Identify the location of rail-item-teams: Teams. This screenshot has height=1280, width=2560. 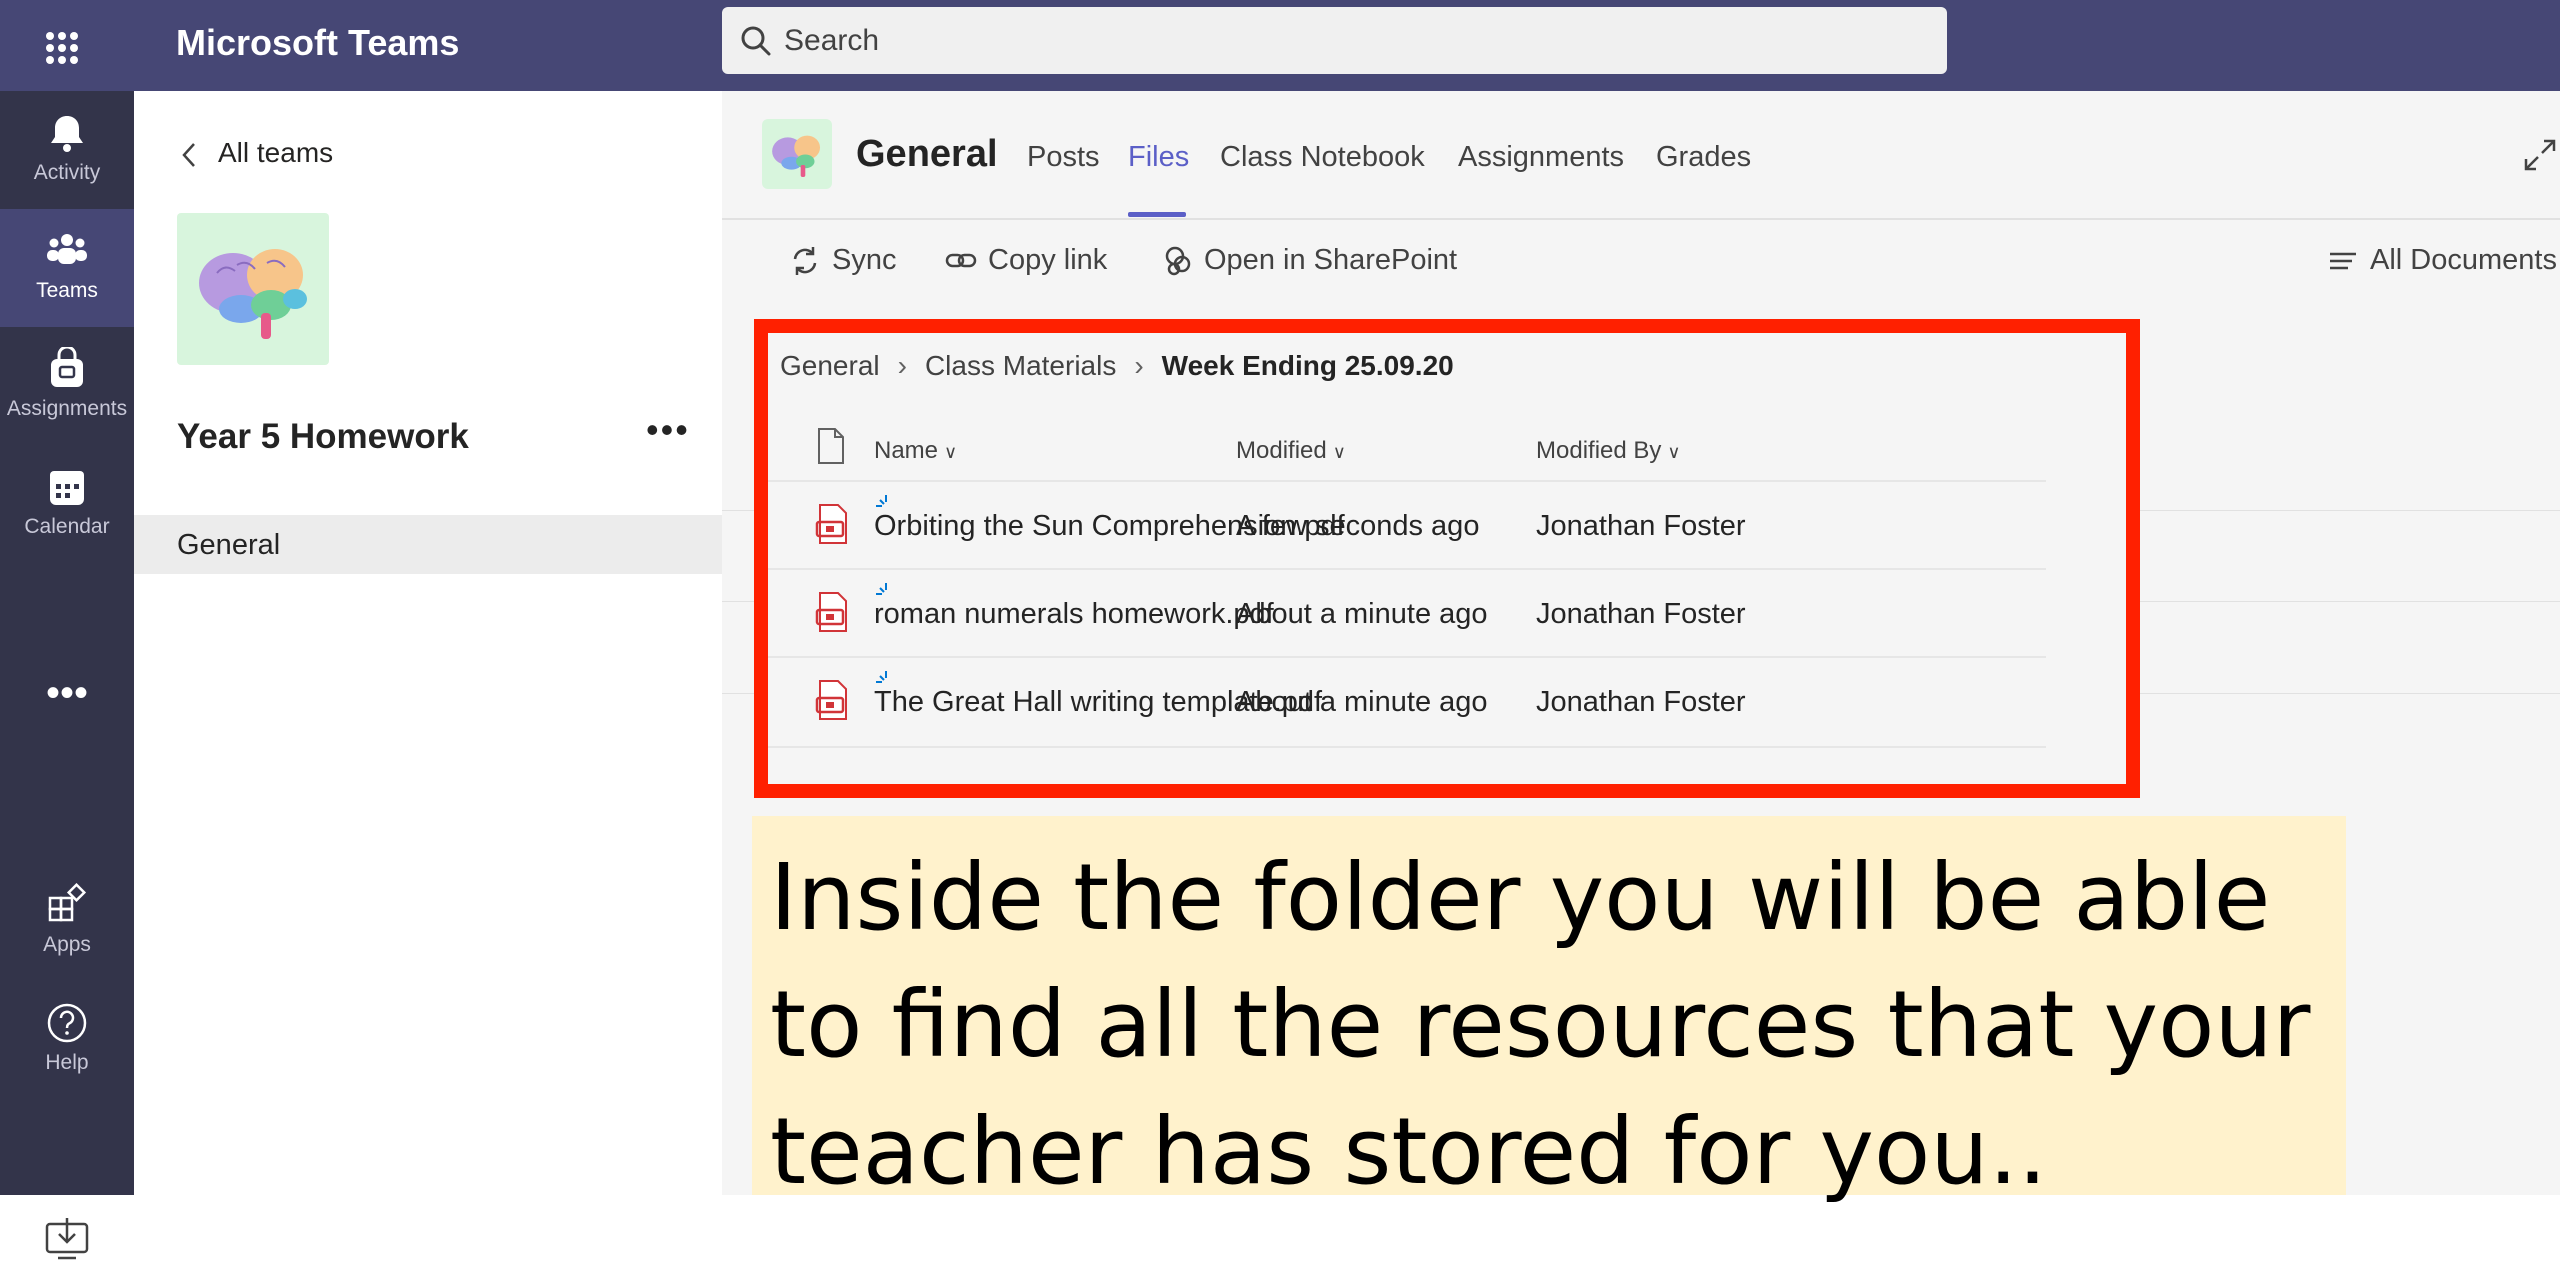
(67, 268).